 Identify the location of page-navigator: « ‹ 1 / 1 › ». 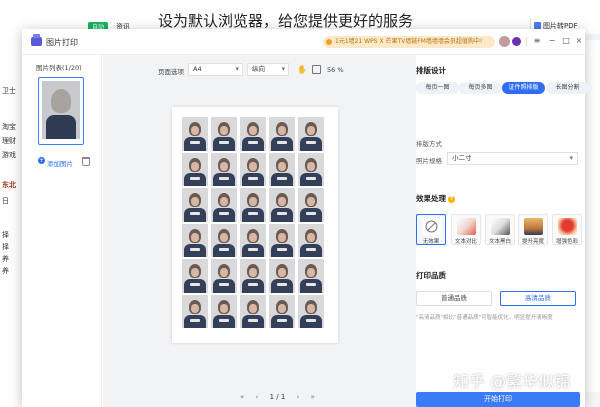
(282, 397).